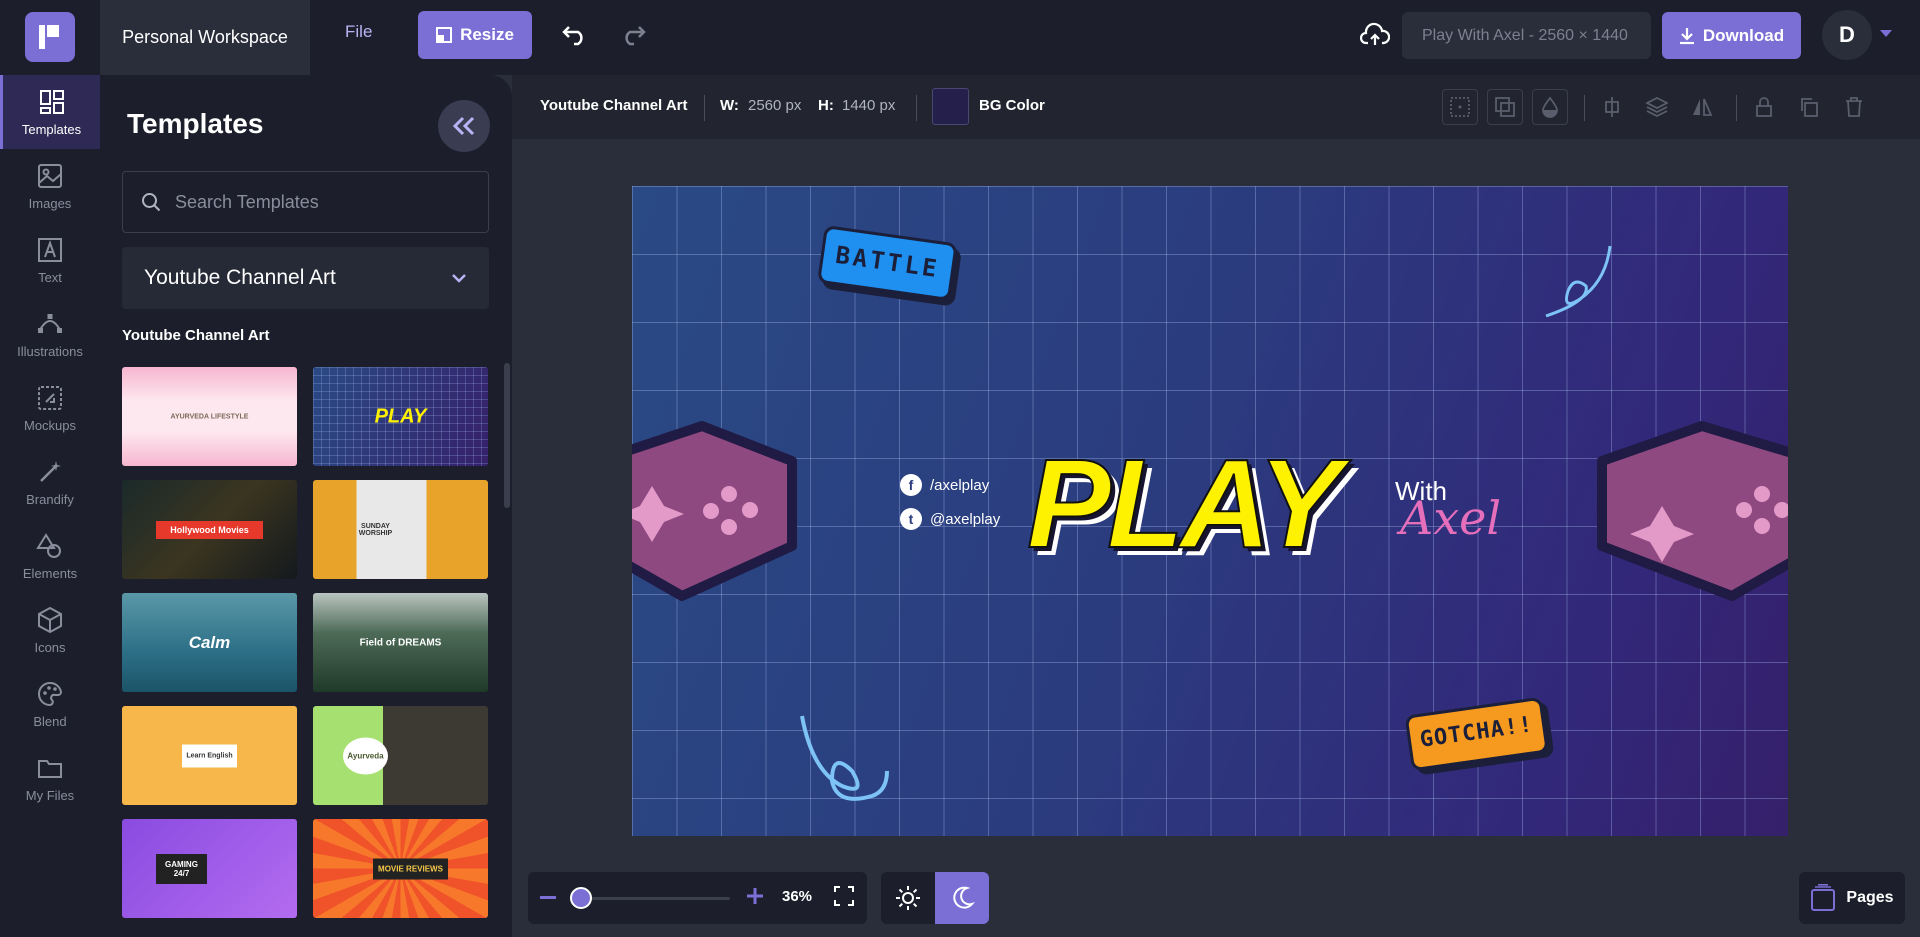 Image resolution: width=1920 pixels, height=937 pixels. What do you see at coordinates (205, 37) in the screenshot?
I see `workspace-selector: Personal Workspace` at bounding box center [205, 37].